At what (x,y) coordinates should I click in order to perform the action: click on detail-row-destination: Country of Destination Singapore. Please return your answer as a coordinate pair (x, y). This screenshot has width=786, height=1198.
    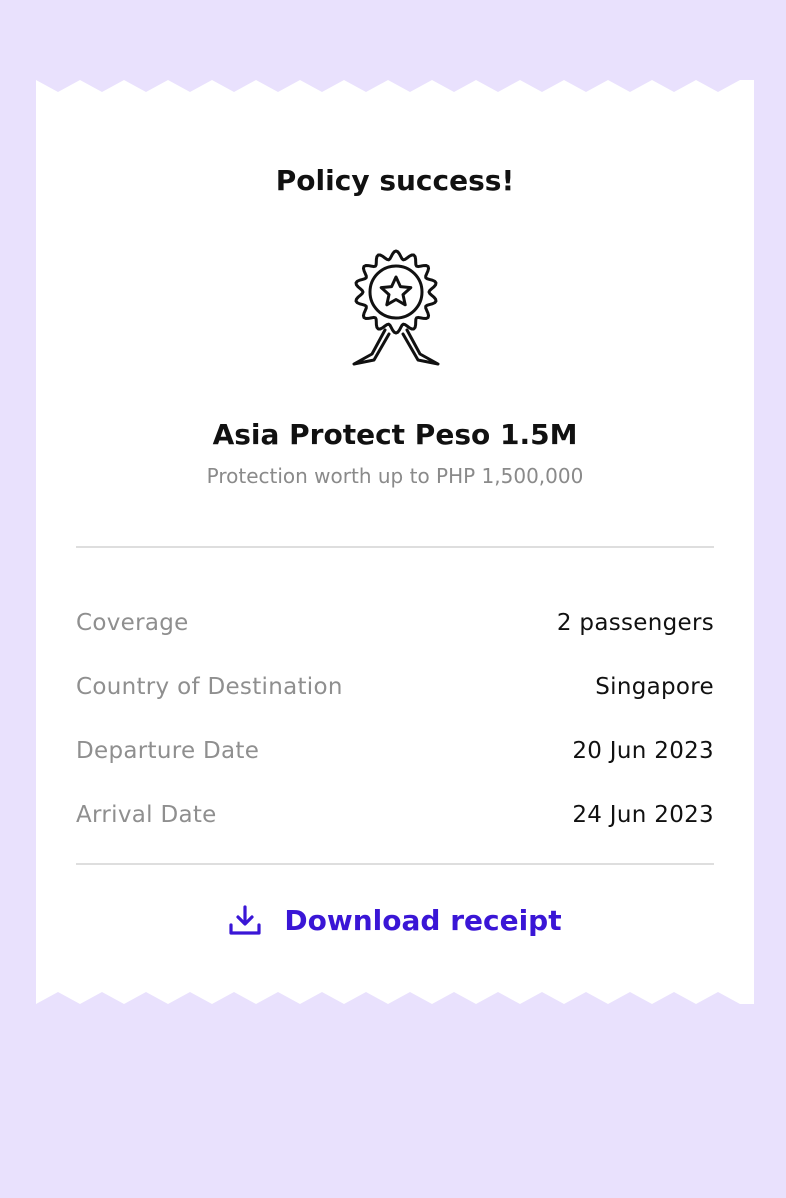
    Looking at the image, I should click on (395, 687).